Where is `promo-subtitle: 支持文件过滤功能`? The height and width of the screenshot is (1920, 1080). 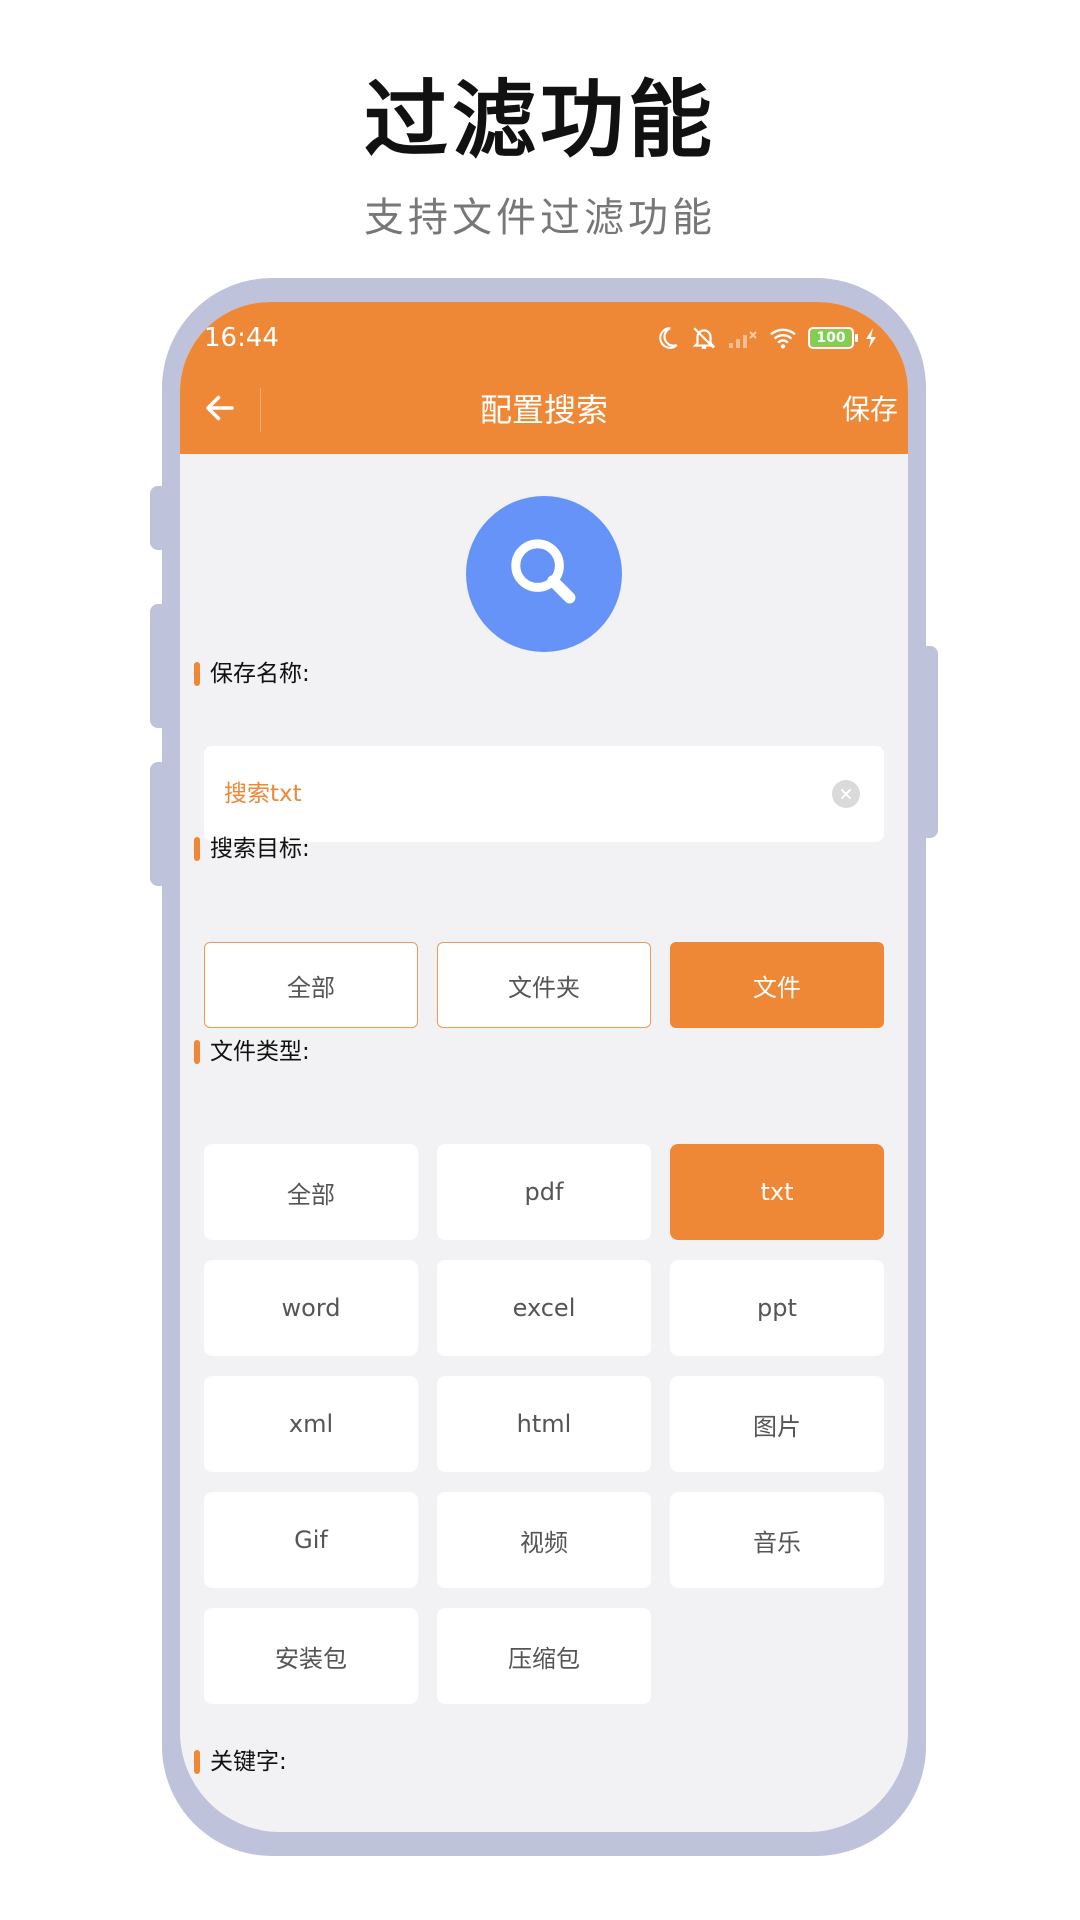 promo-subtitle: 支持文件过滤功能 is located at coordinates (540, 218).